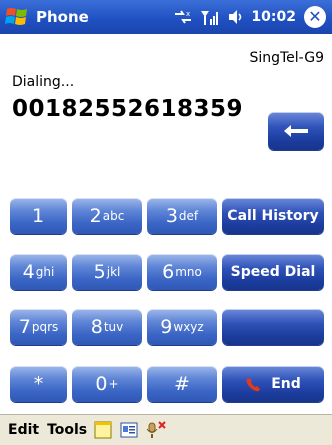  I want to click on clock: 10:02, so click(273, 17).